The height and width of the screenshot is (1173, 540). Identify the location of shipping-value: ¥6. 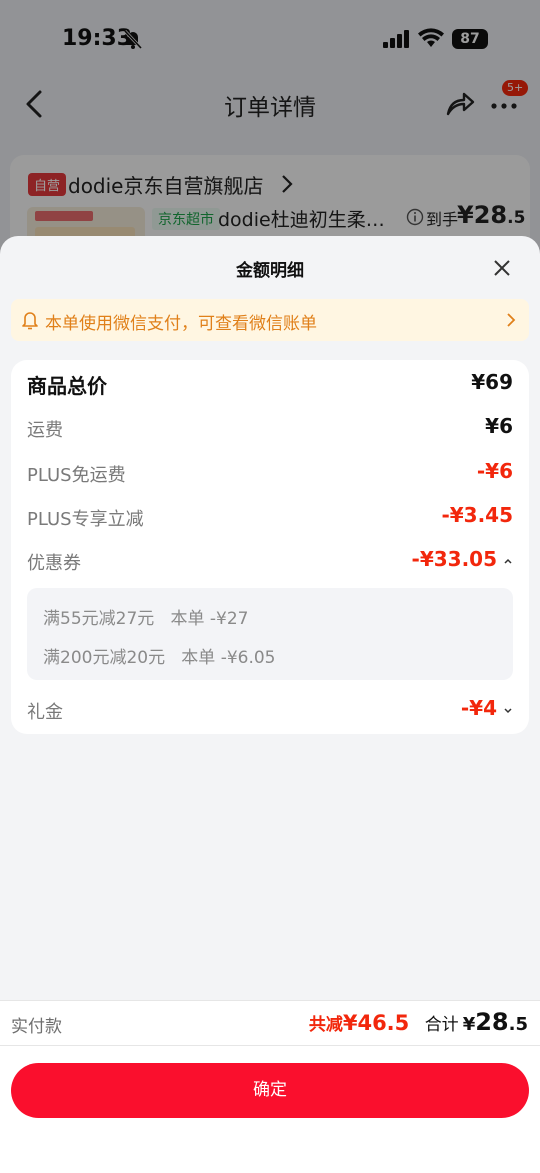
(499, 426).